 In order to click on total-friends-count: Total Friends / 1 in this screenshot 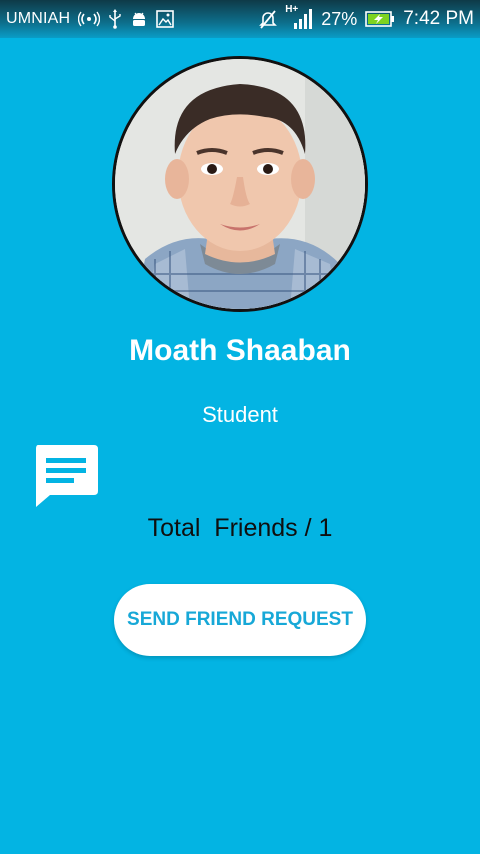, I will do `click(240, 528)`.